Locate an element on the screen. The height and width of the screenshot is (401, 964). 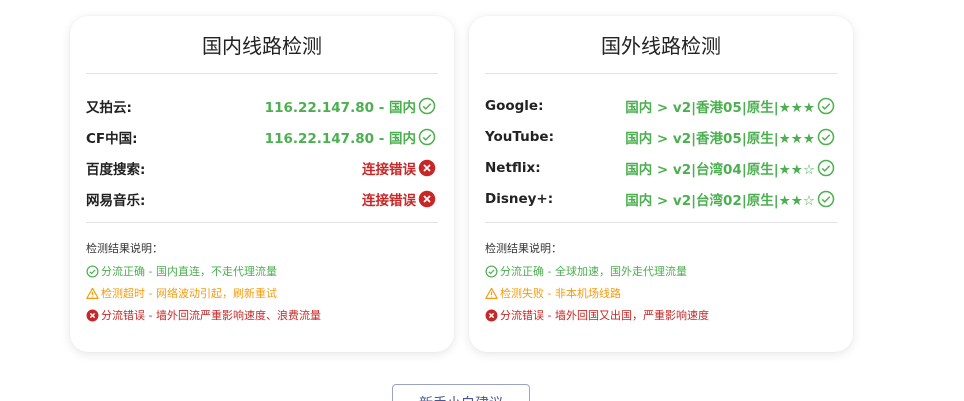
legend-item-warn: 检测超时 - 网络波动引起，刷新重试 is located at coordinates (262, 293).